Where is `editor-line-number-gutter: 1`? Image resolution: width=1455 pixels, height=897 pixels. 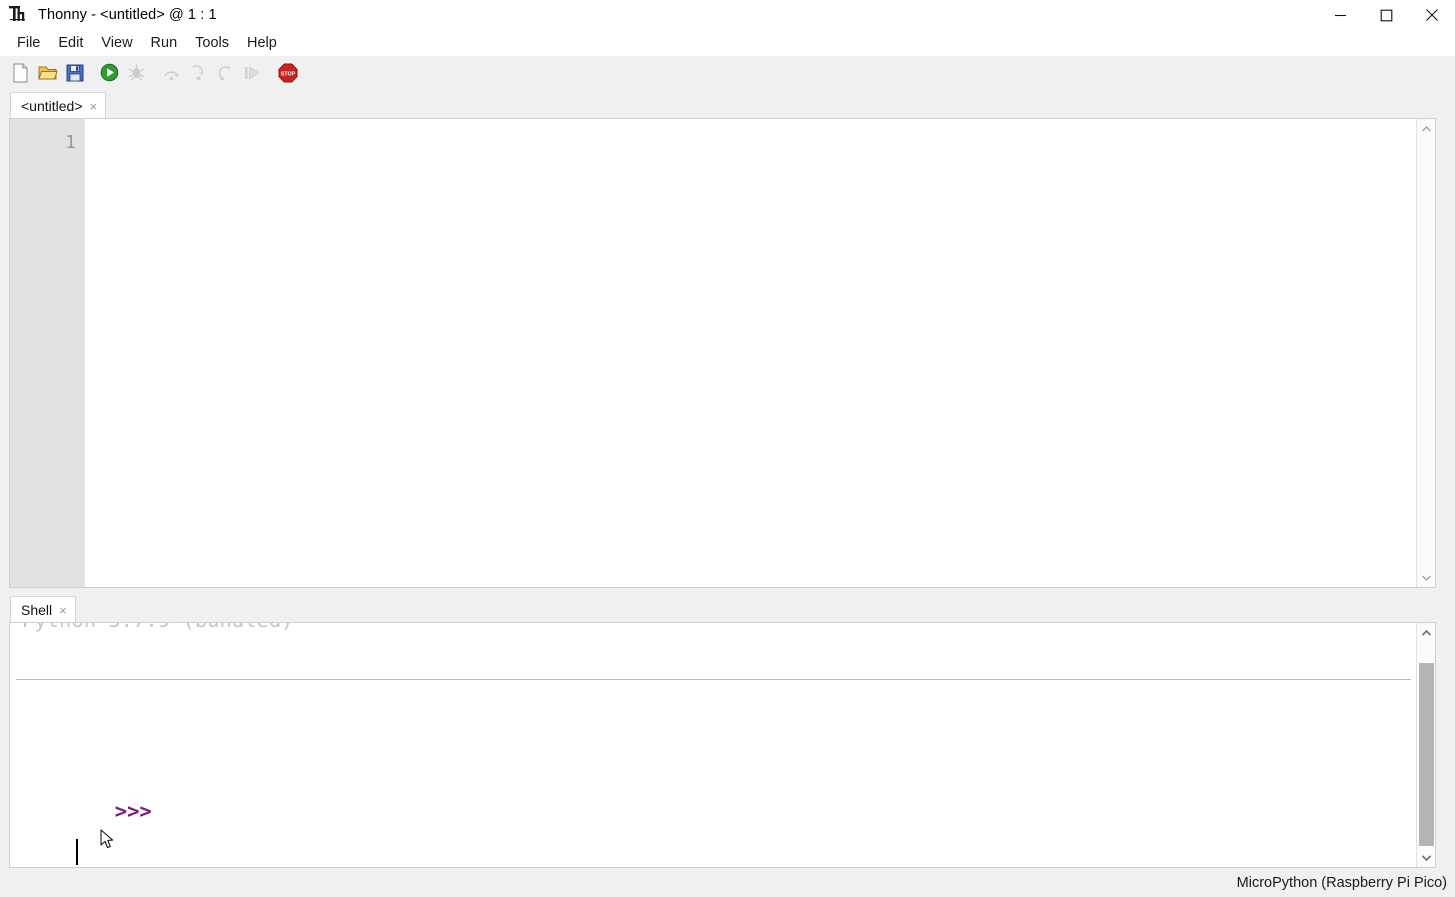
editor-line-number-gutter: 1 is located at coordinates (47, 353).